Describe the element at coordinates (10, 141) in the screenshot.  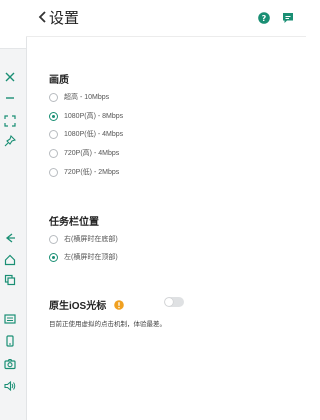
I see `pin-icon` at that location.